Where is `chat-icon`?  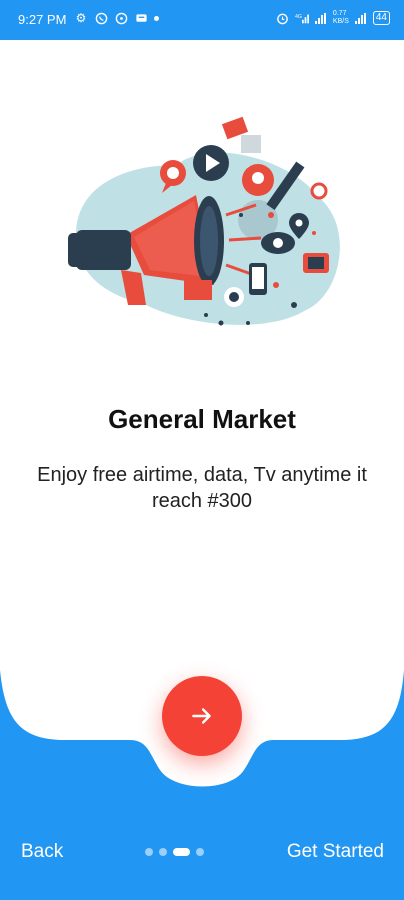 chat-icon is located at coordinates (121, 18).